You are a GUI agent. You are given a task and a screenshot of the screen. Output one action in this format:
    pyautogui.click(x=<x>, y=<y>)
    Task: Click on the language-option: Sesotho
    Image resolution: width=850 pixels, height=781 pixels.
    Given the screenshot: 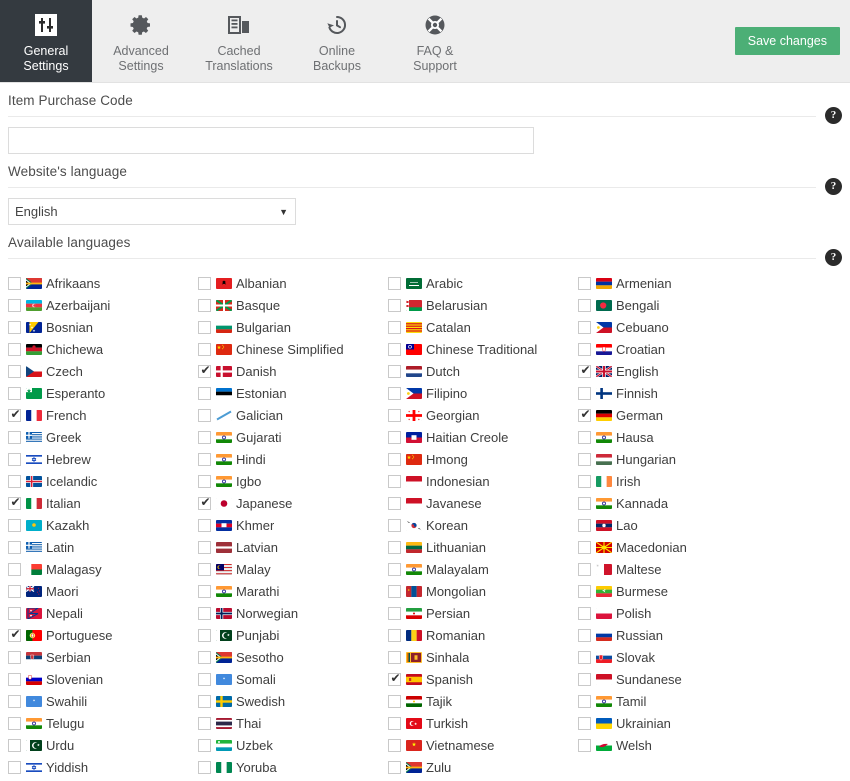 What is the action you would take?
    pyautogui.click(x=293, y=657)
    